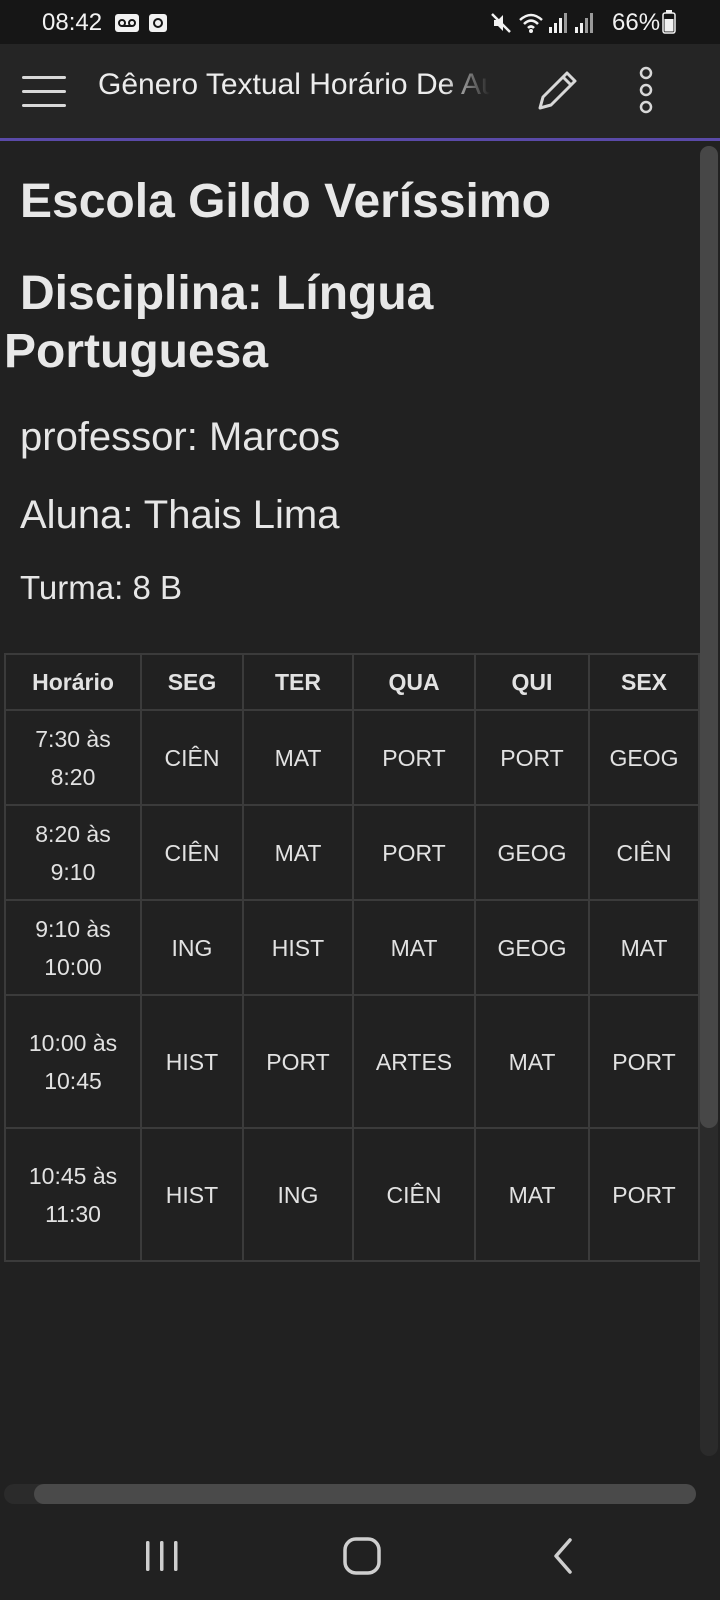  I want to click on home-icon, so click(362, 1556).